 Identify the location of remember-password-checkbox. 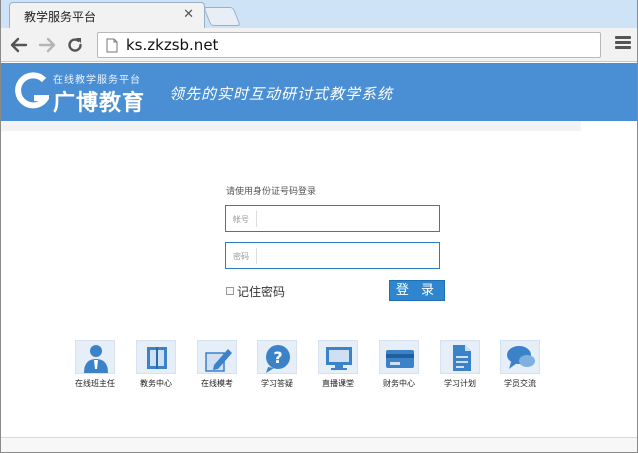
(230, 291).